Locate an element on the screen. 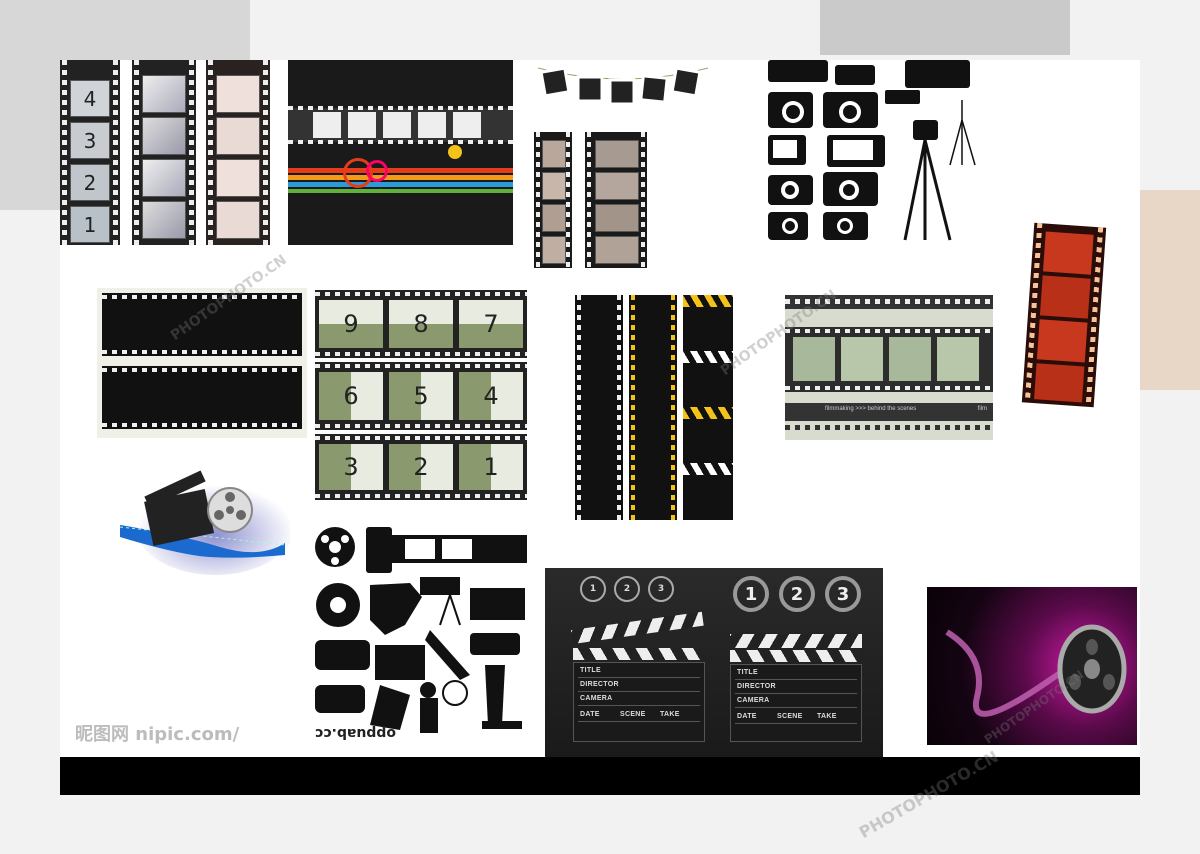 This screenshot has height=854, width=1200. clapper-slate: TITLE DIRECTOR CAMERA DATE SCENE TAKE is located at coordinates (639, 702).